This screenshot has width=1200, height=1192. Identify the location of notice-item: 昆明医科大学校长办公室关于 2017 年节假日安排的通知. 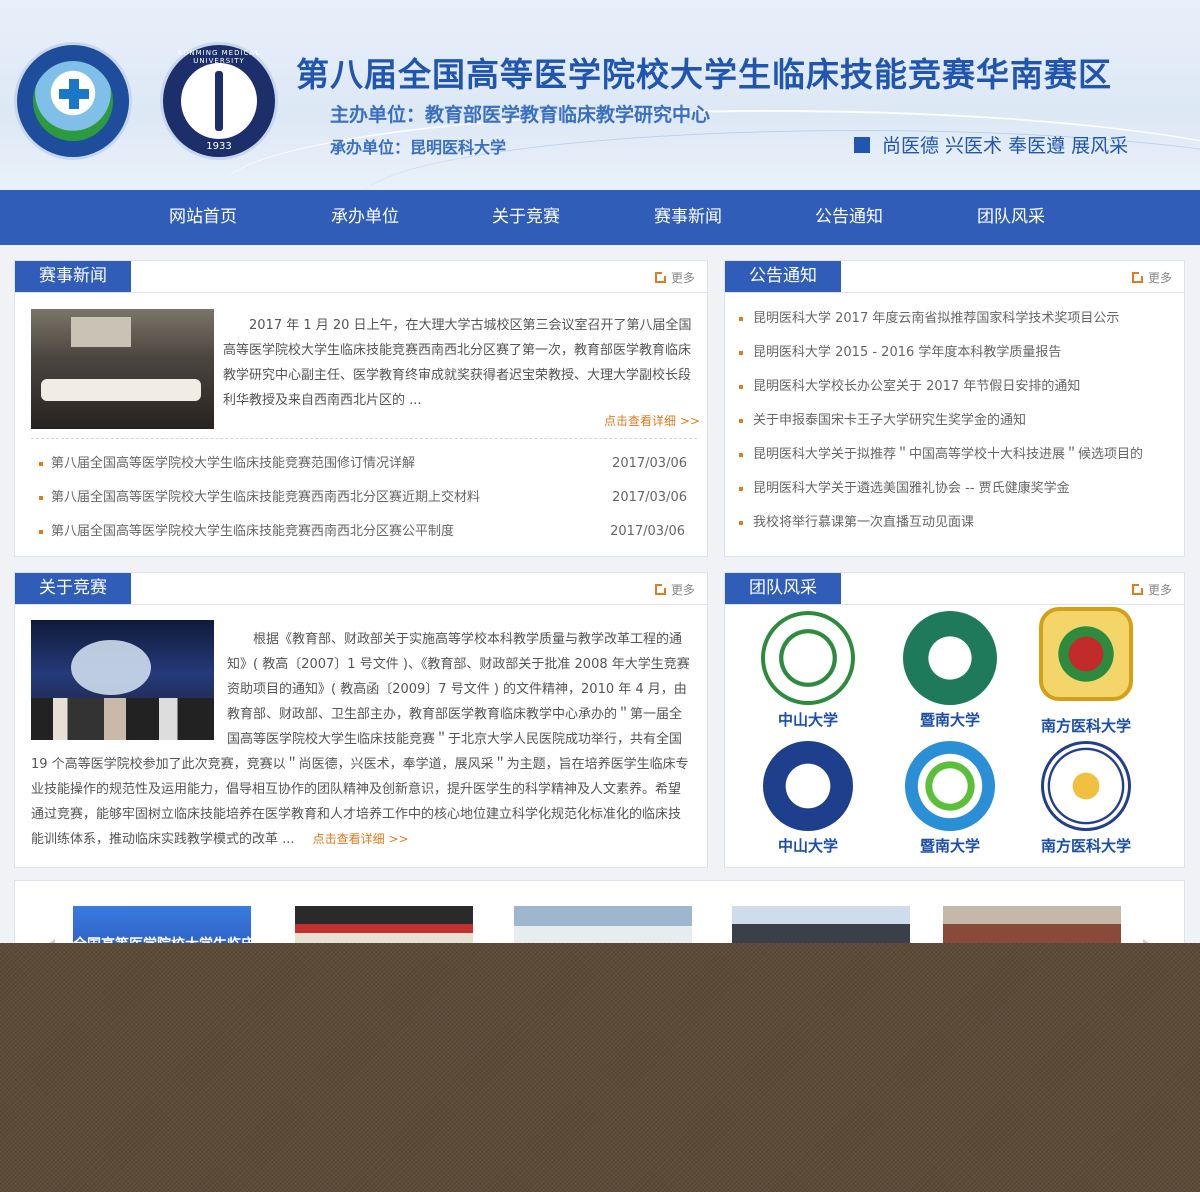
(954, 387).